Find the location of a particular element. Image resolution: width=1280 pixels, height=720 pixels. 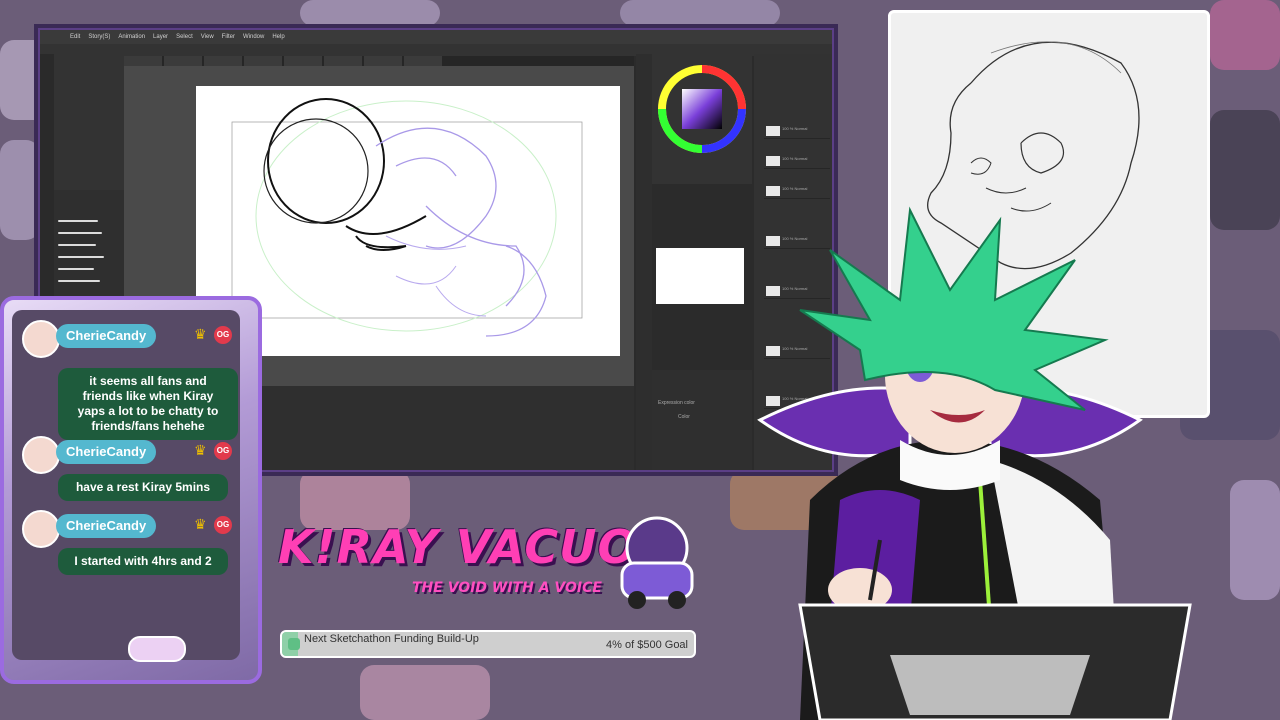

funding-goal-text: 4% of $500 Goal is located at coordinates (647, 645).